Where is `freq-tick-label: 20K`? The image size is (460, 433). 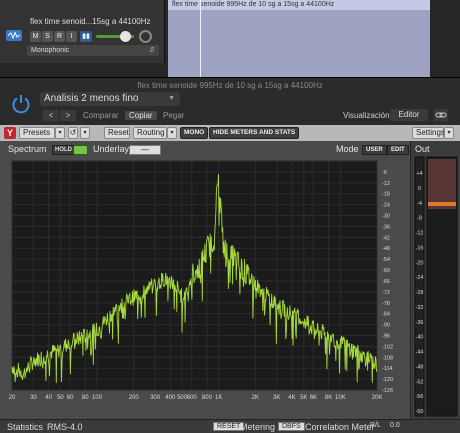
freq-tick-label: 20K is located at coordinates (377, 398).